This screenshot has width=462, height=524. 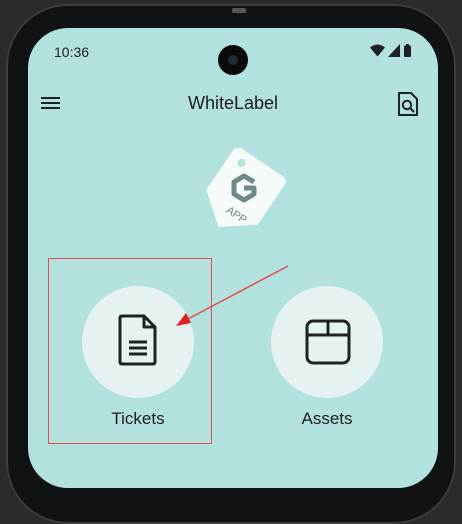 I want to click on assets-tile: Assets, so click(x=327, y=357).